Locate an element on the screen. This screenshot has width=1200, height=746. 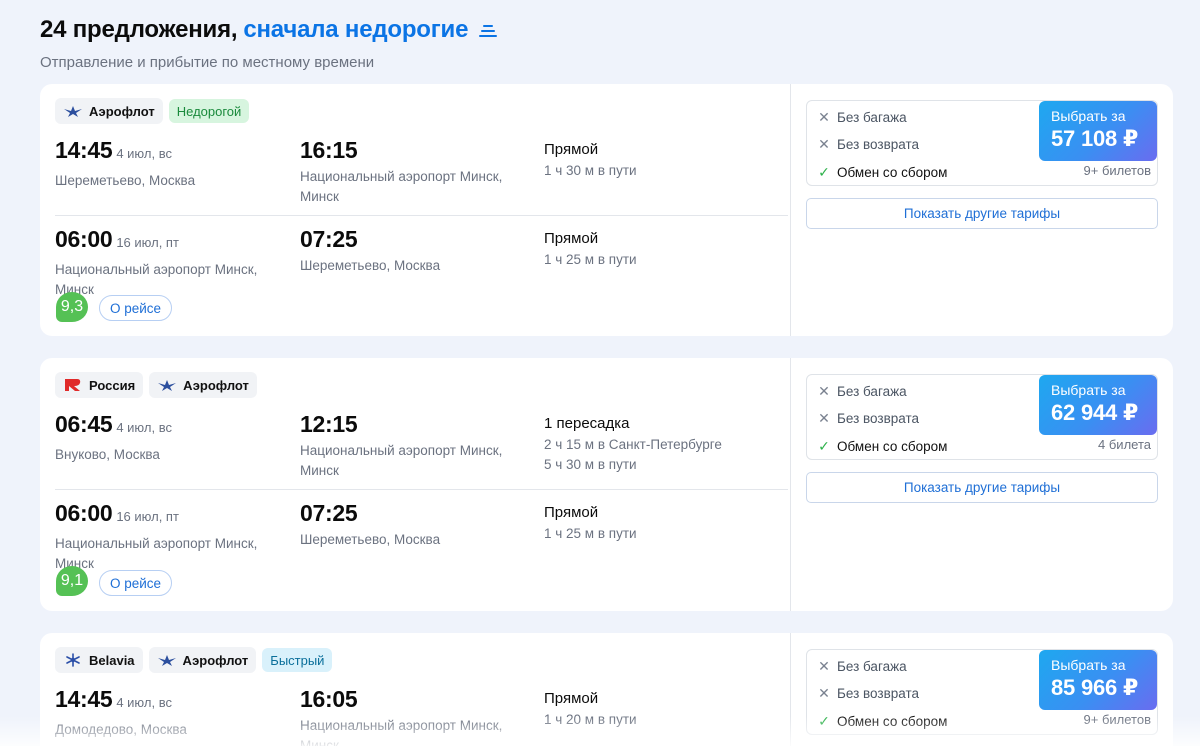
carrier-list: Россия Аэрофлот is located at coordinates (156, 385).